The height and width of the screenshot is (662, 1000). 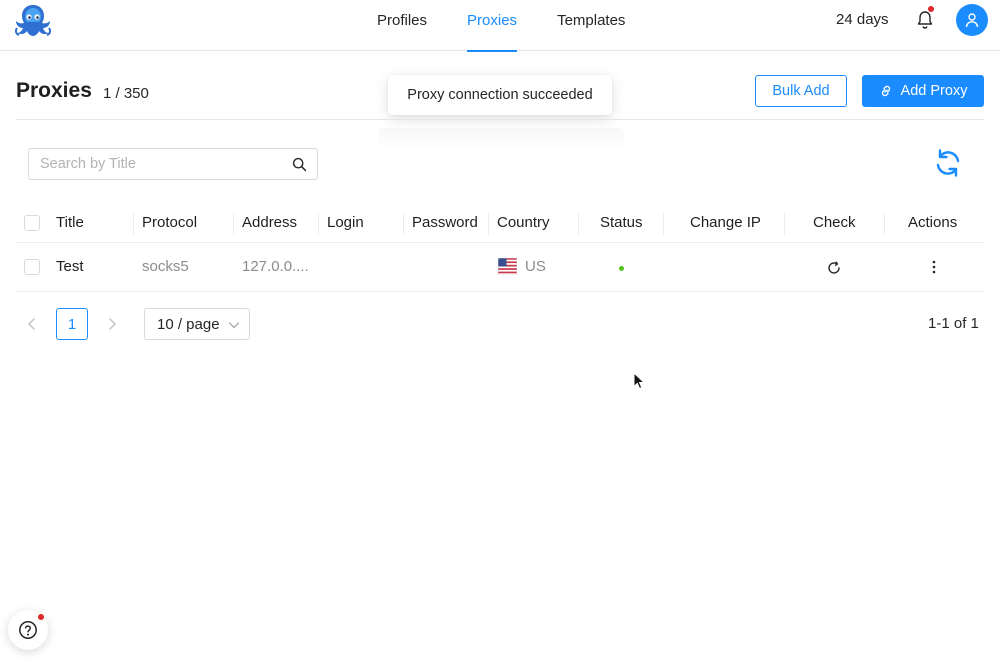 What do you see at coordinates (934, 91) in the screenshot?
I see `add-proxy-label: Add Proxy` at bounding box center [934, 91].